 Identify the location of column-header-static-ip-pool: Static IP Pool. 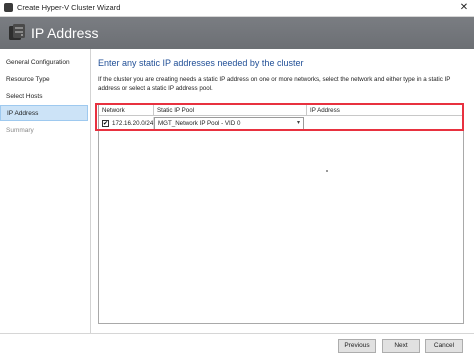
(230, 110).